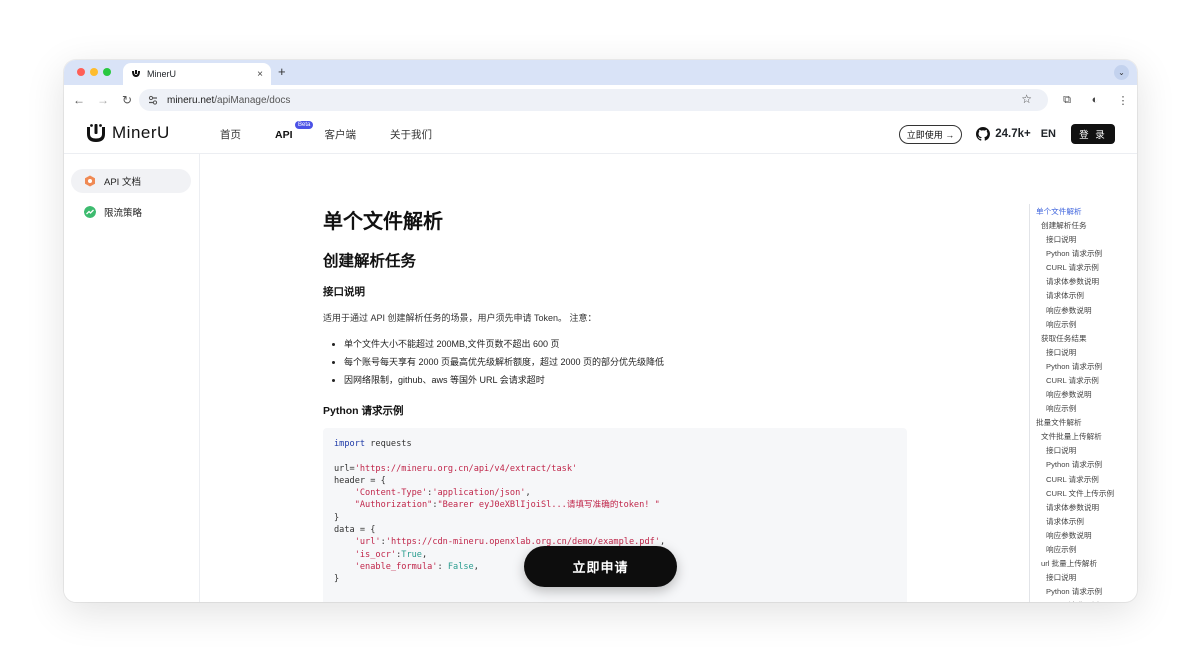 This screenshot has width=1200, height=670. What do you see at coordinates (363, 411) in the screenshot?
I see `subsection-title-python: Python 请求示例` at bounding box center [363, 411].